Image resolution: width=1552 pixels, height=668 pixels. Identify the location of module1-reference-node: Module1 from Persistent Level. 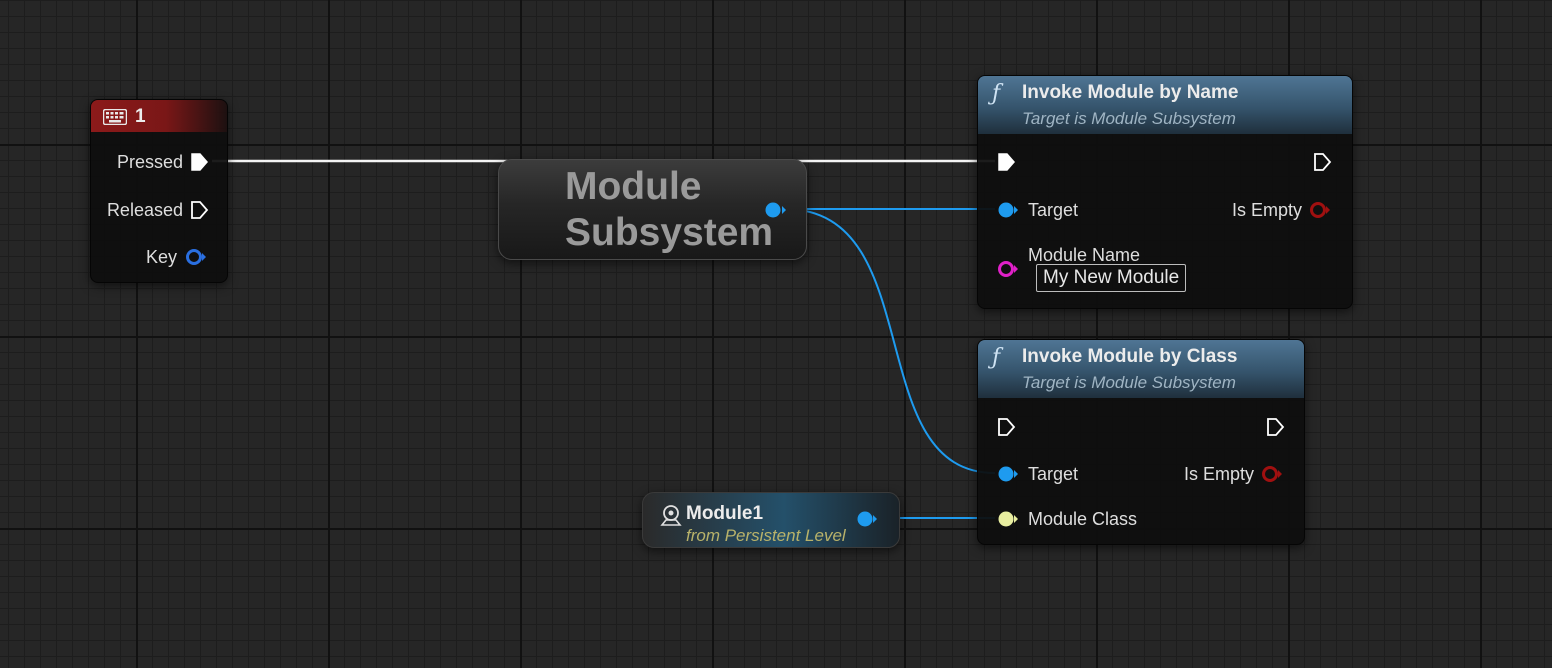
(771, 520).